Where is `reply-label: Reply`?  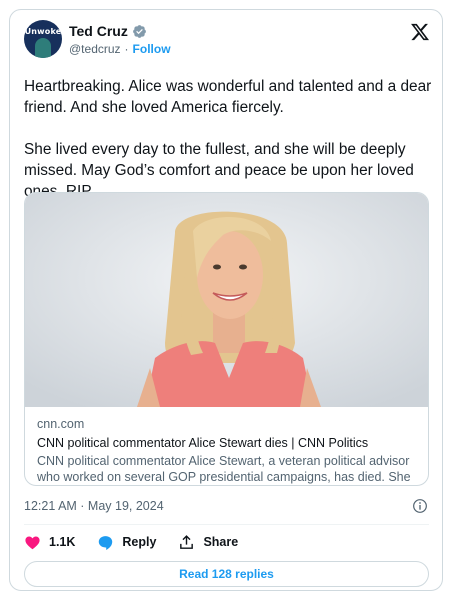
reply-label: Reply is located at coordinates (139, 542).